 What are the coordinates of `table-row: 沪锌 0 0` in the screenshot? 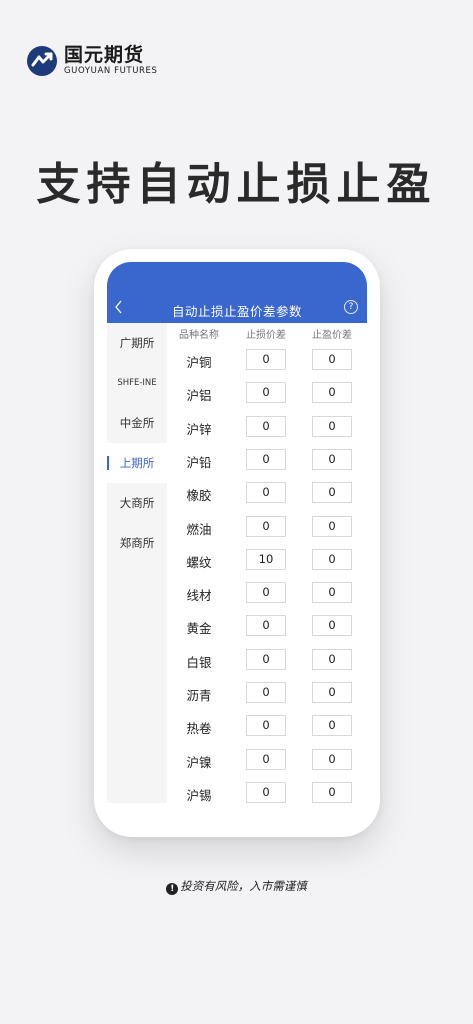 It's located at (267, 426).